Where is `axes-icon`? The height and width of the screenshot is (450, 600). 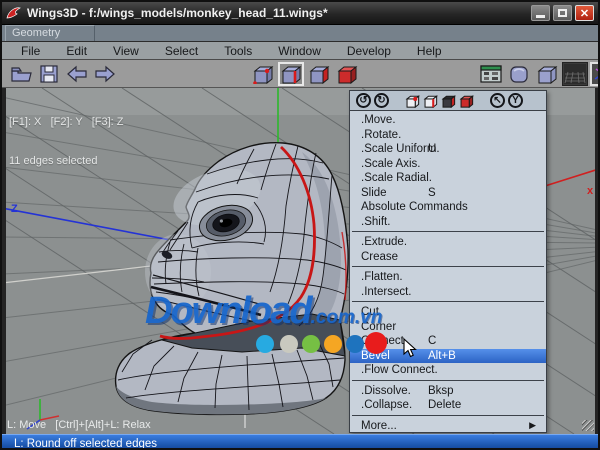 axes-icon is located at coordinates (594, 73).